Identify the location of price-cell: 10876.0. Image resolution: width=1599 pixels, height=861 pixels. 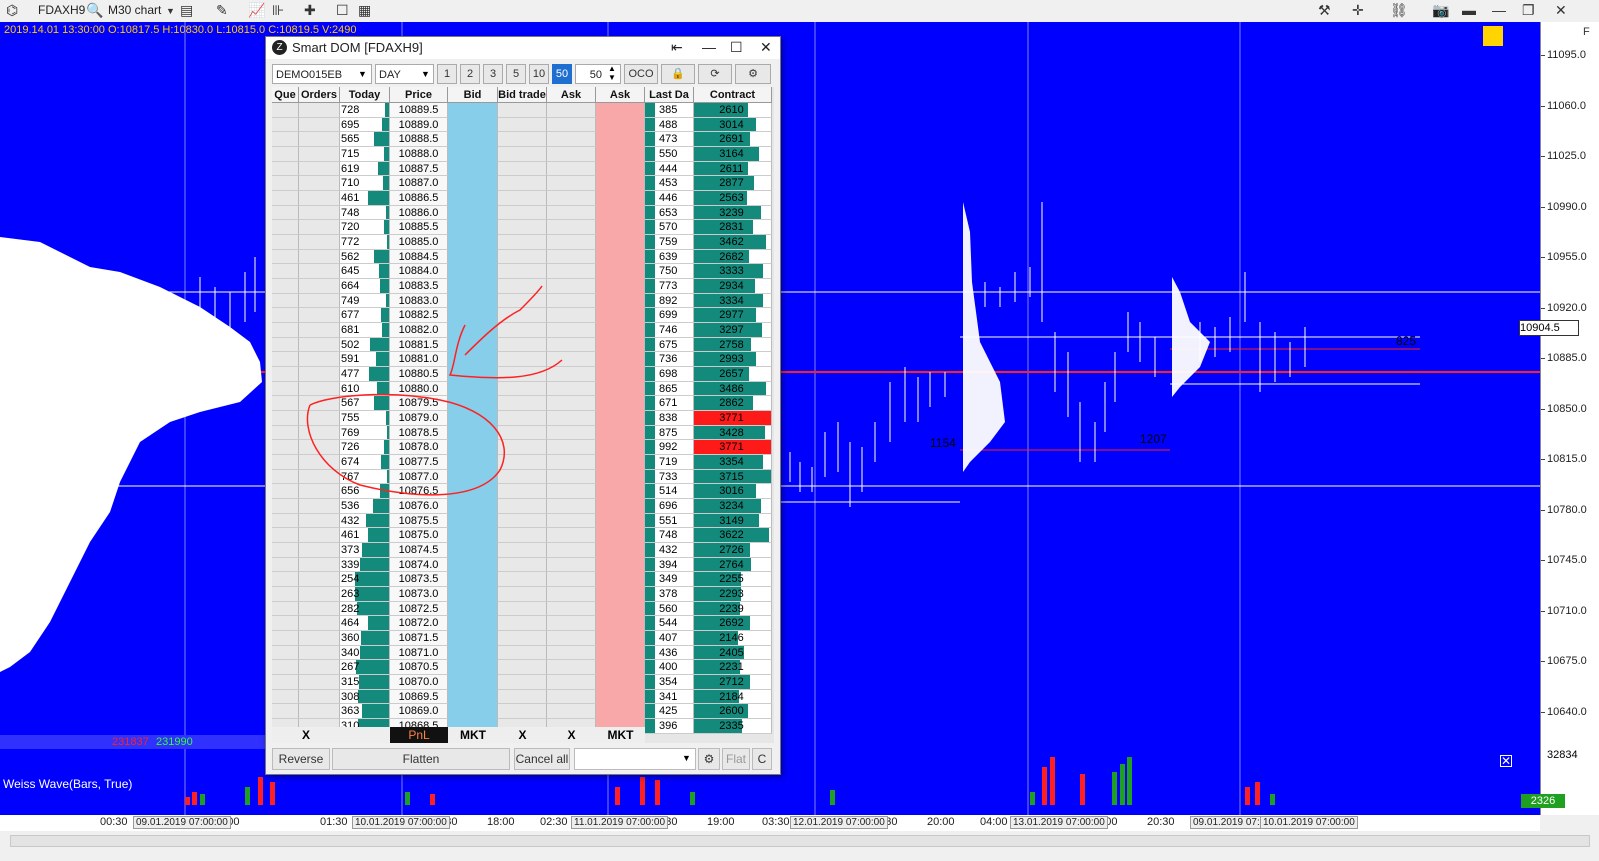
(419, 506).